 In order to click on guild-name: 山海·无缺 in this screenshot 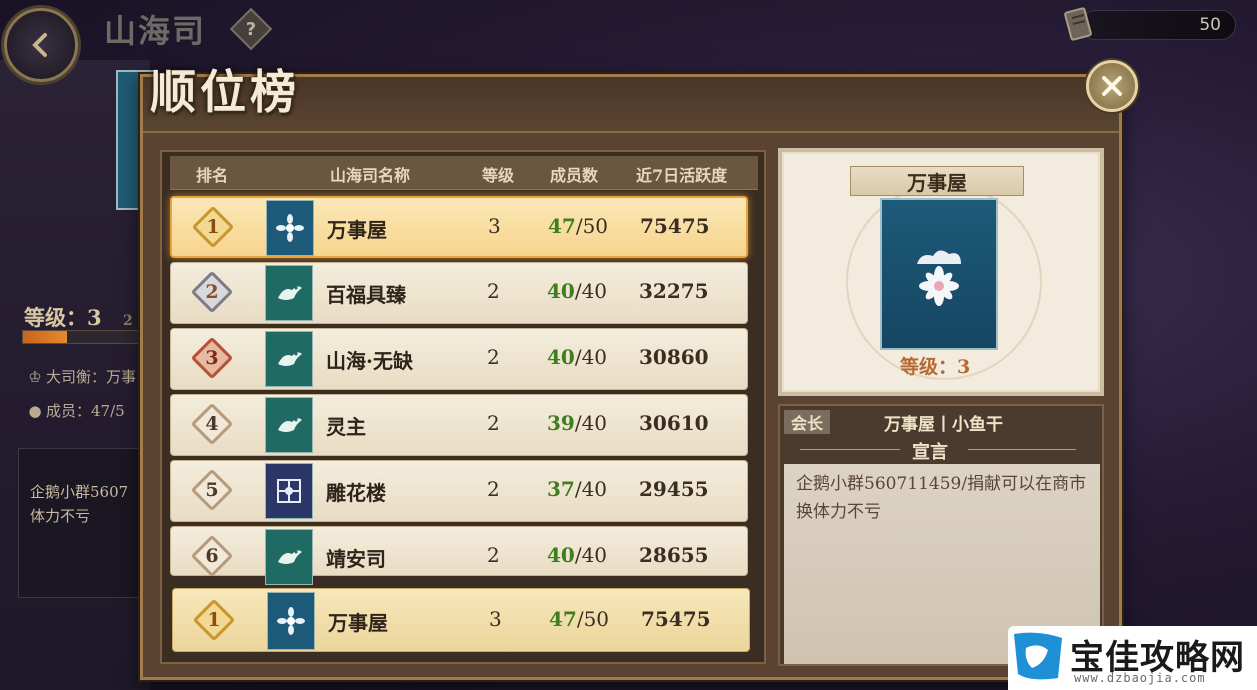, I will do `click(369, 361)`.